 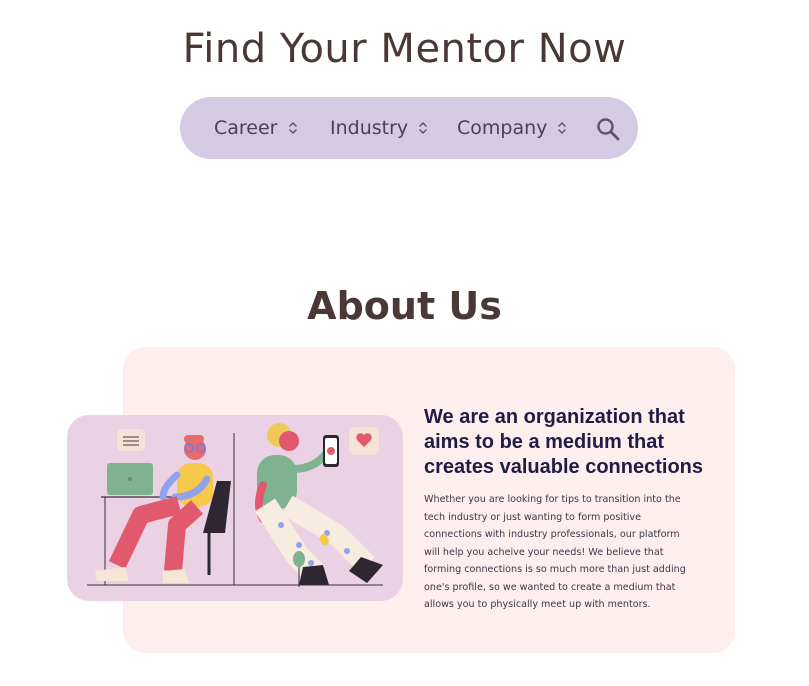 I want to click on chat-bubble-icon, so click(x=131, y=440).